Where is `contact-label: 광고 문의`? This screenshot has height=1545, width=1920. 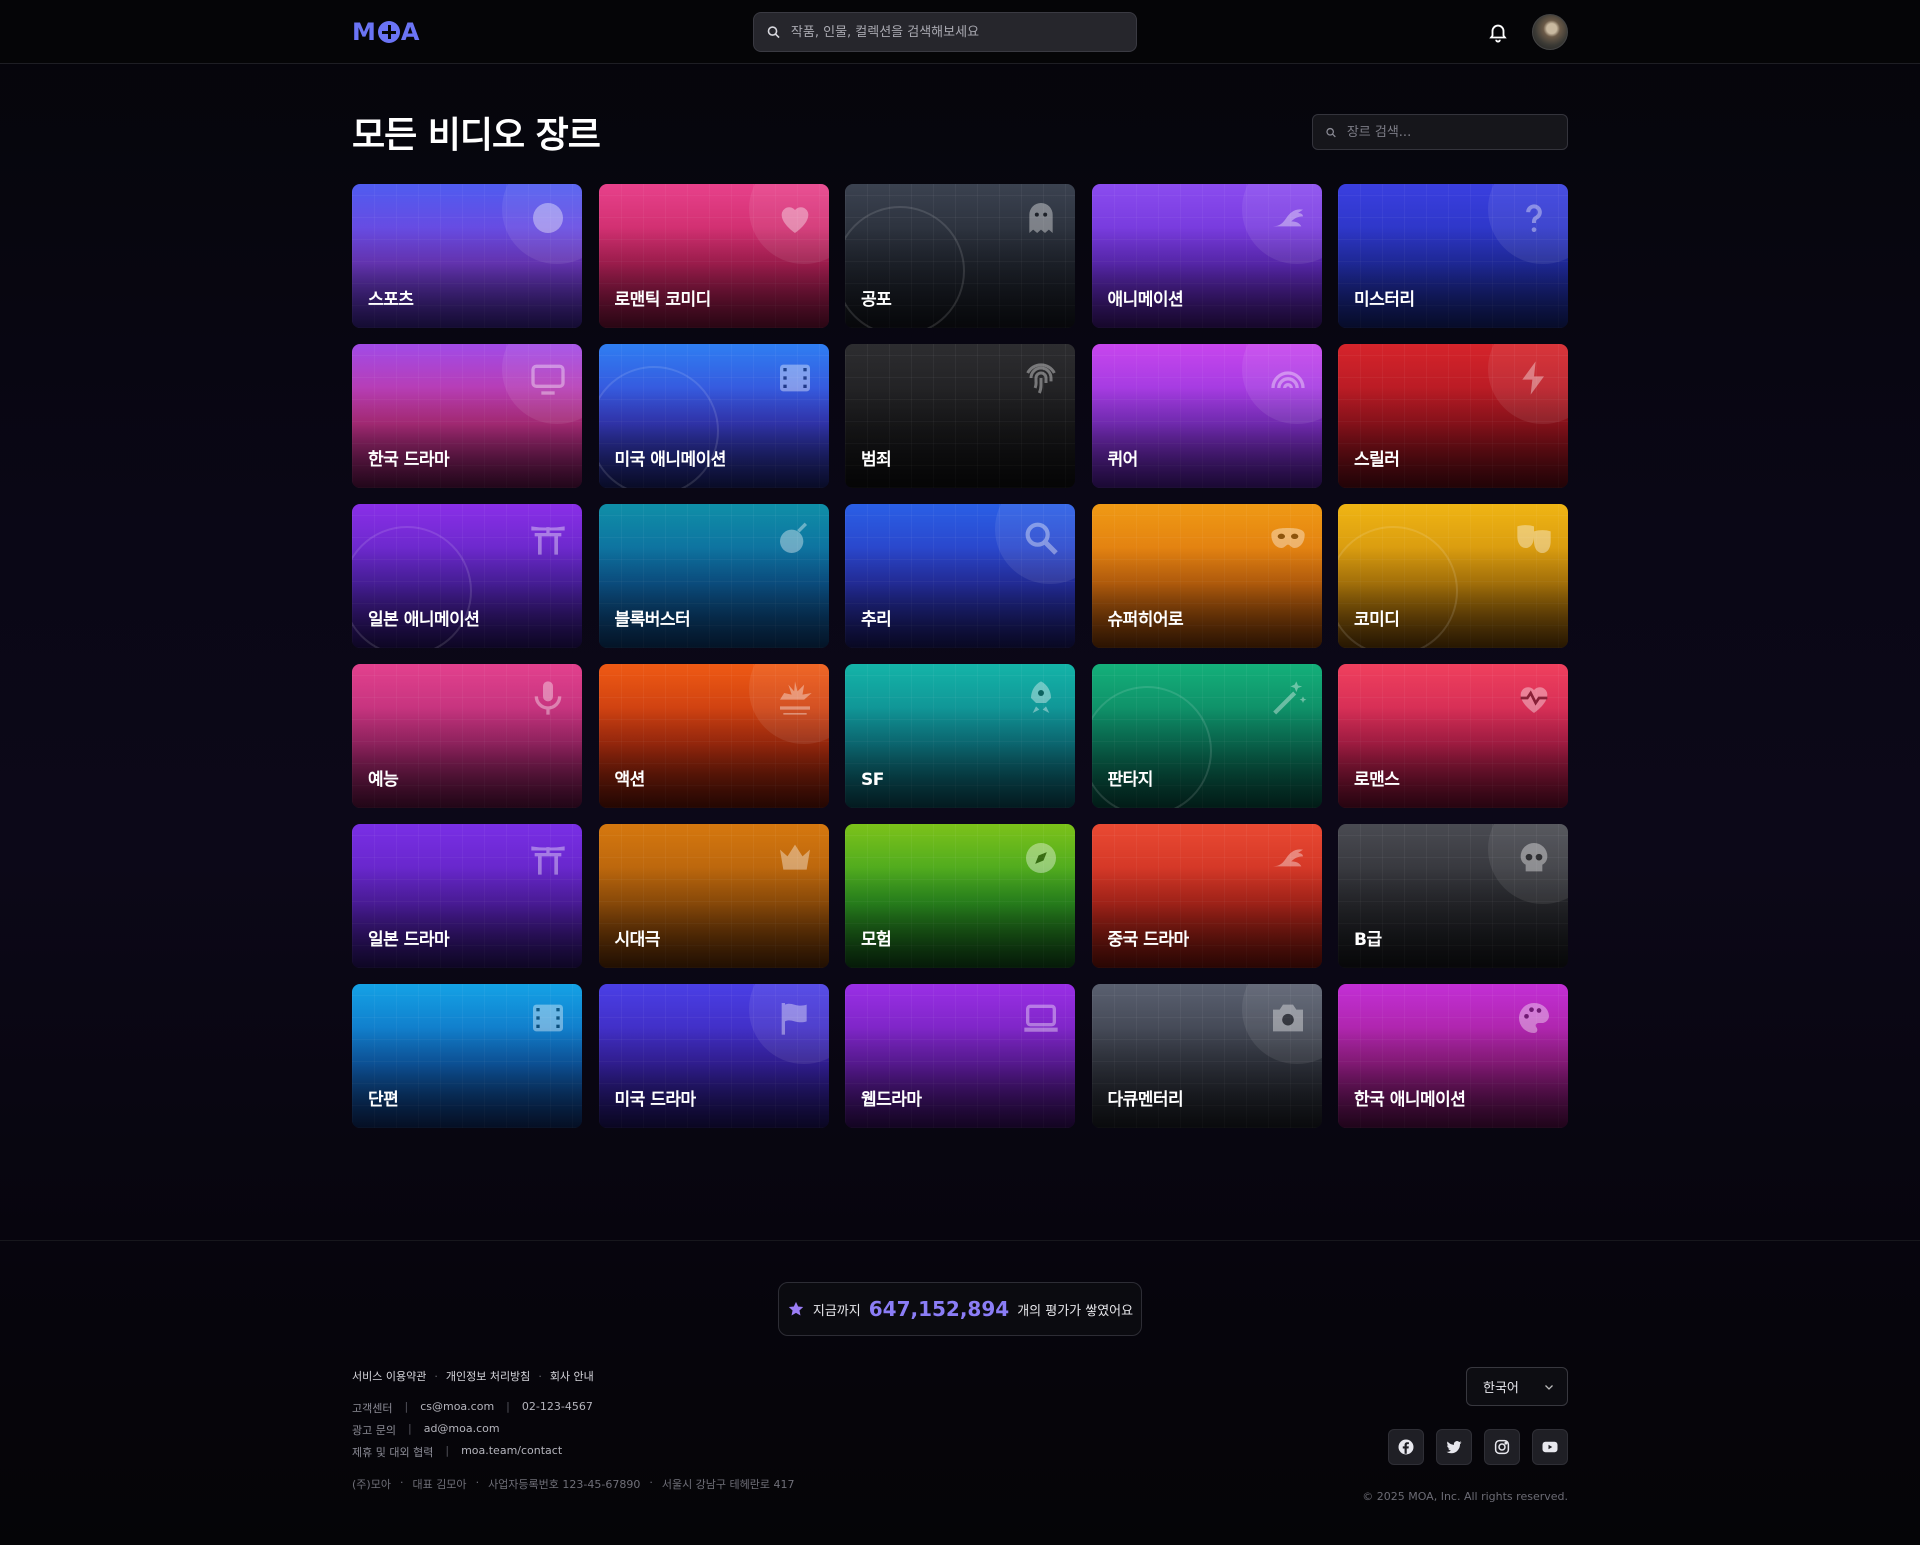 contact-label: 광고 문의 is located at coordinates (374, 1430).